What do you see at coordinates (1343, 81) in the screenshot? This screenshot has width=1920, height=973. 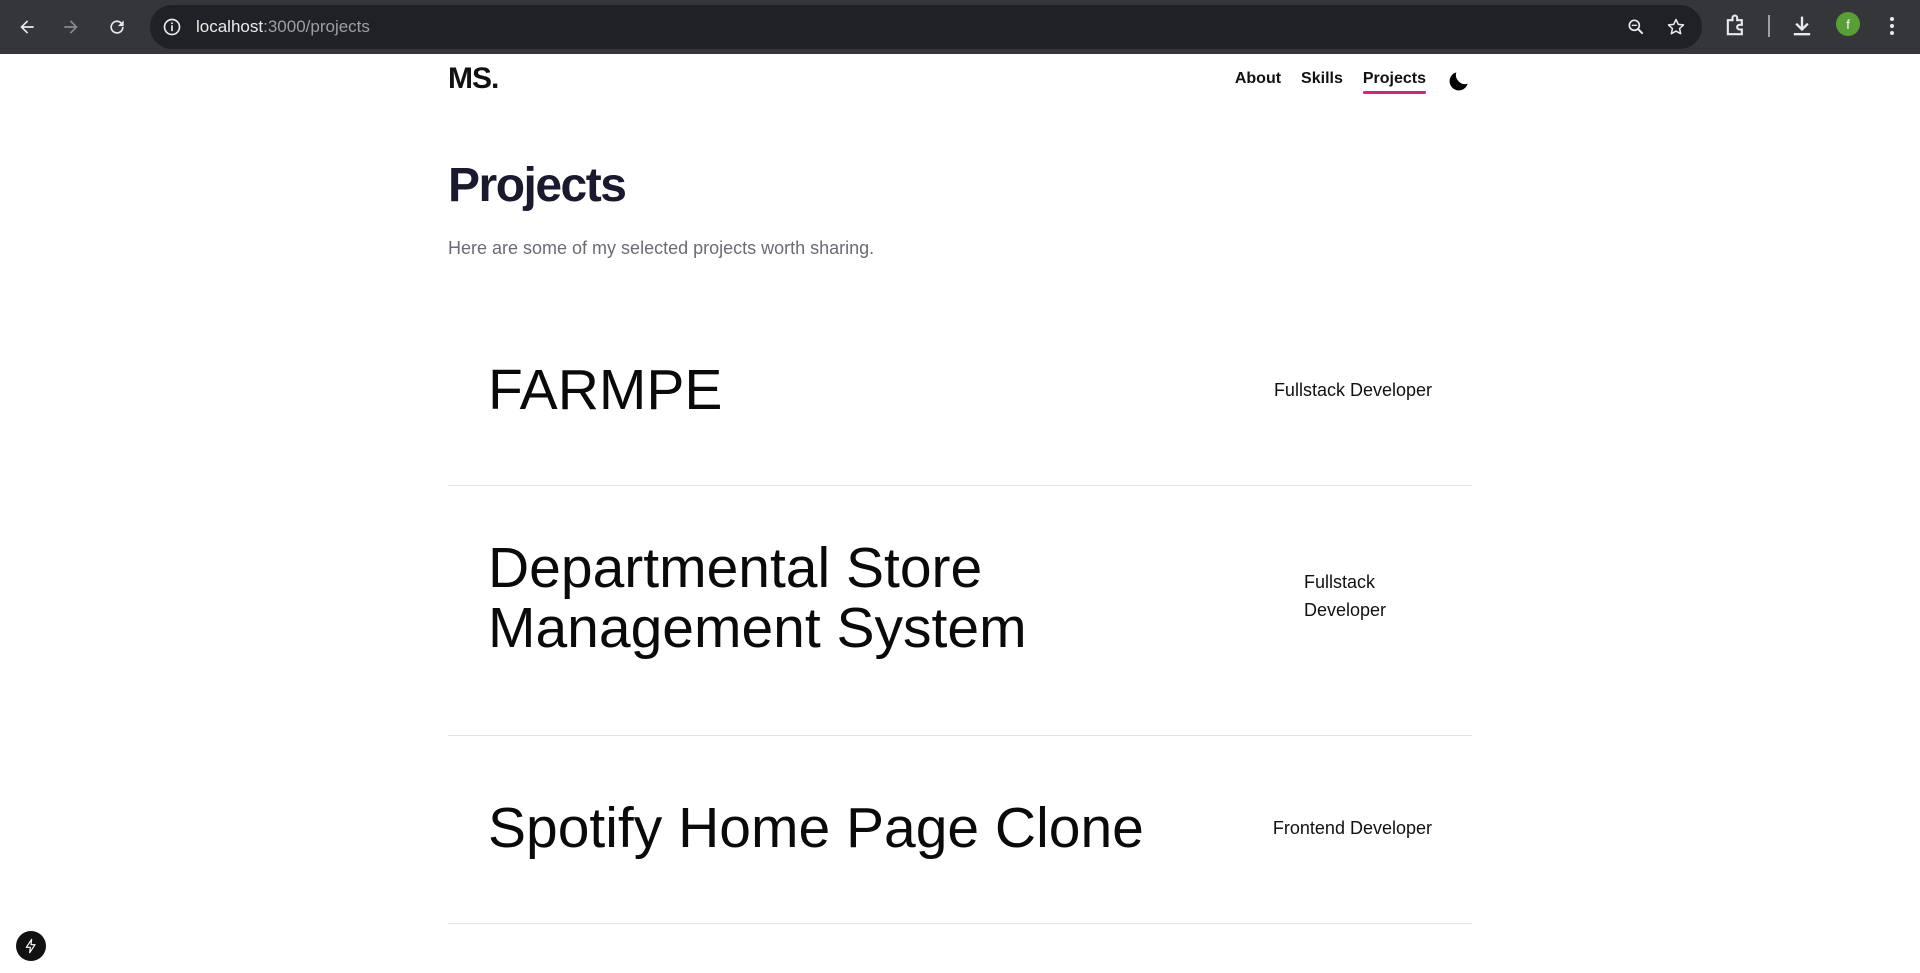 I see `main-nav: About Skills Projects` at bounding box center [1343, 81].